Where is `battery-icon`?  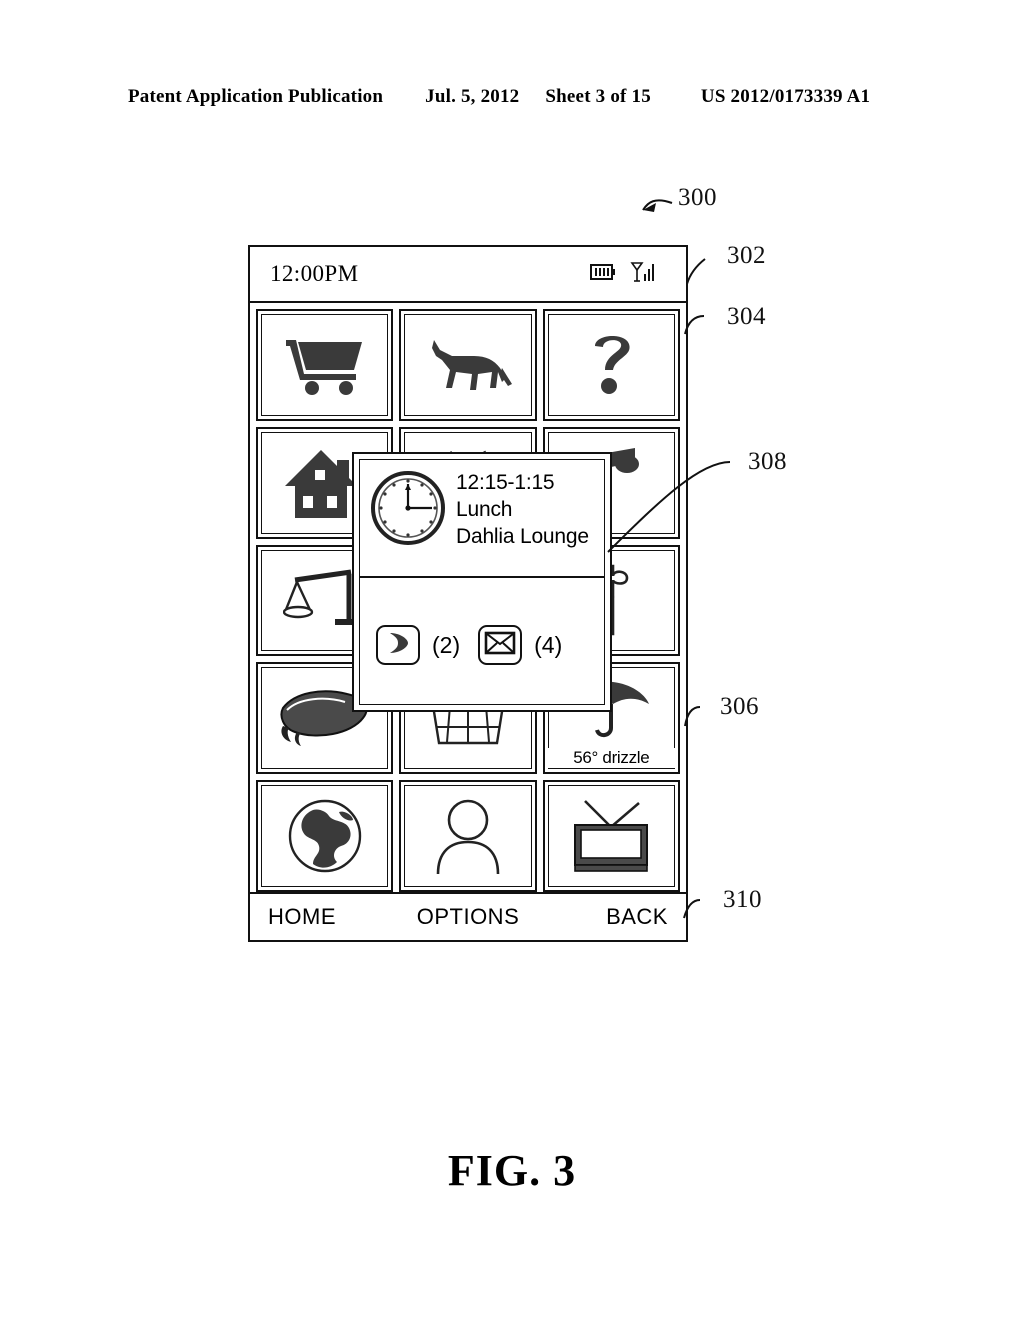
battery-icon is located at coordinates (603, 274).